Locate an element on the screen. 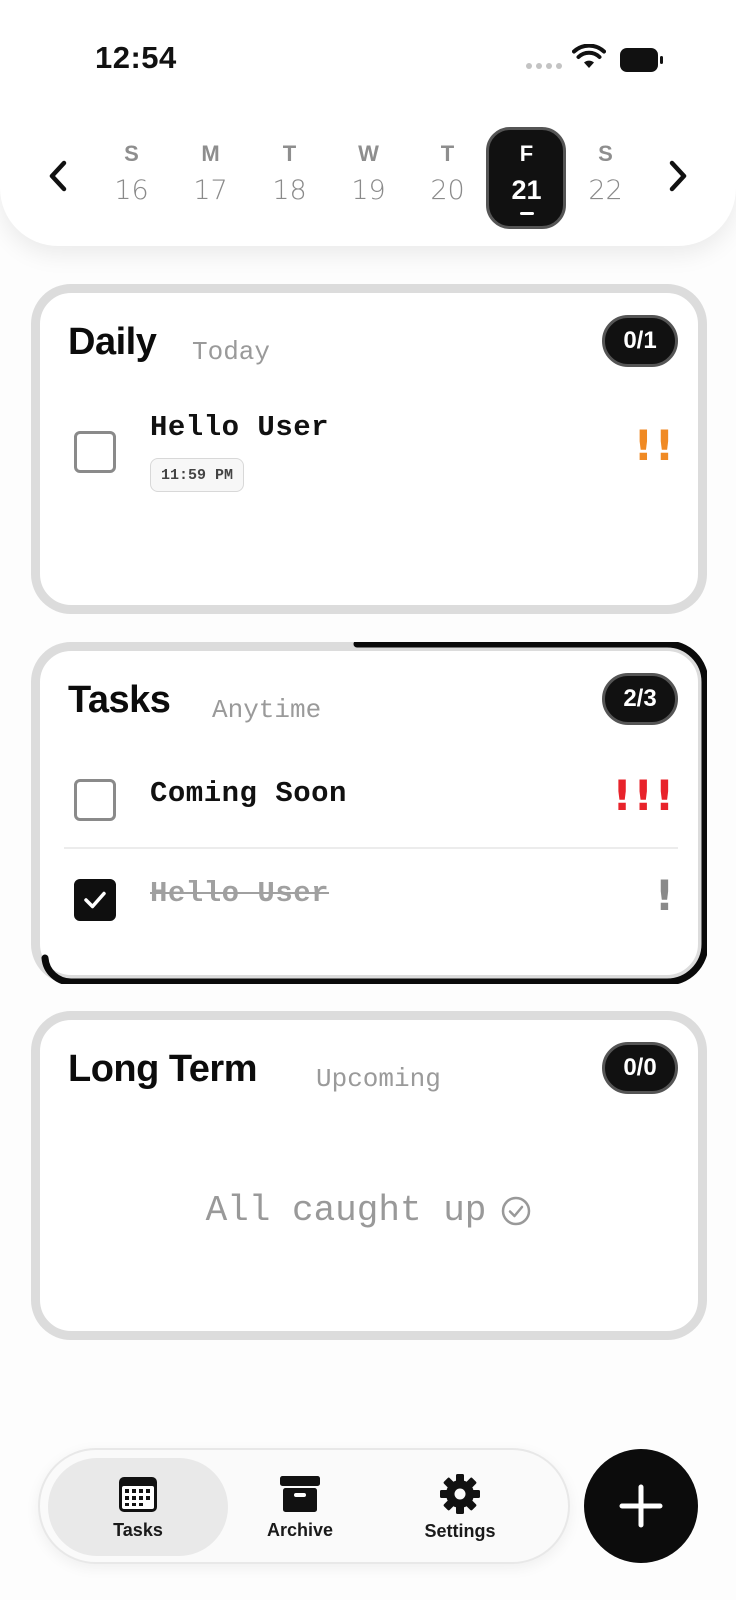 The height and width of the screenshot is (1600, 736). section-title: Tasks is located at coordinates (119, 700).